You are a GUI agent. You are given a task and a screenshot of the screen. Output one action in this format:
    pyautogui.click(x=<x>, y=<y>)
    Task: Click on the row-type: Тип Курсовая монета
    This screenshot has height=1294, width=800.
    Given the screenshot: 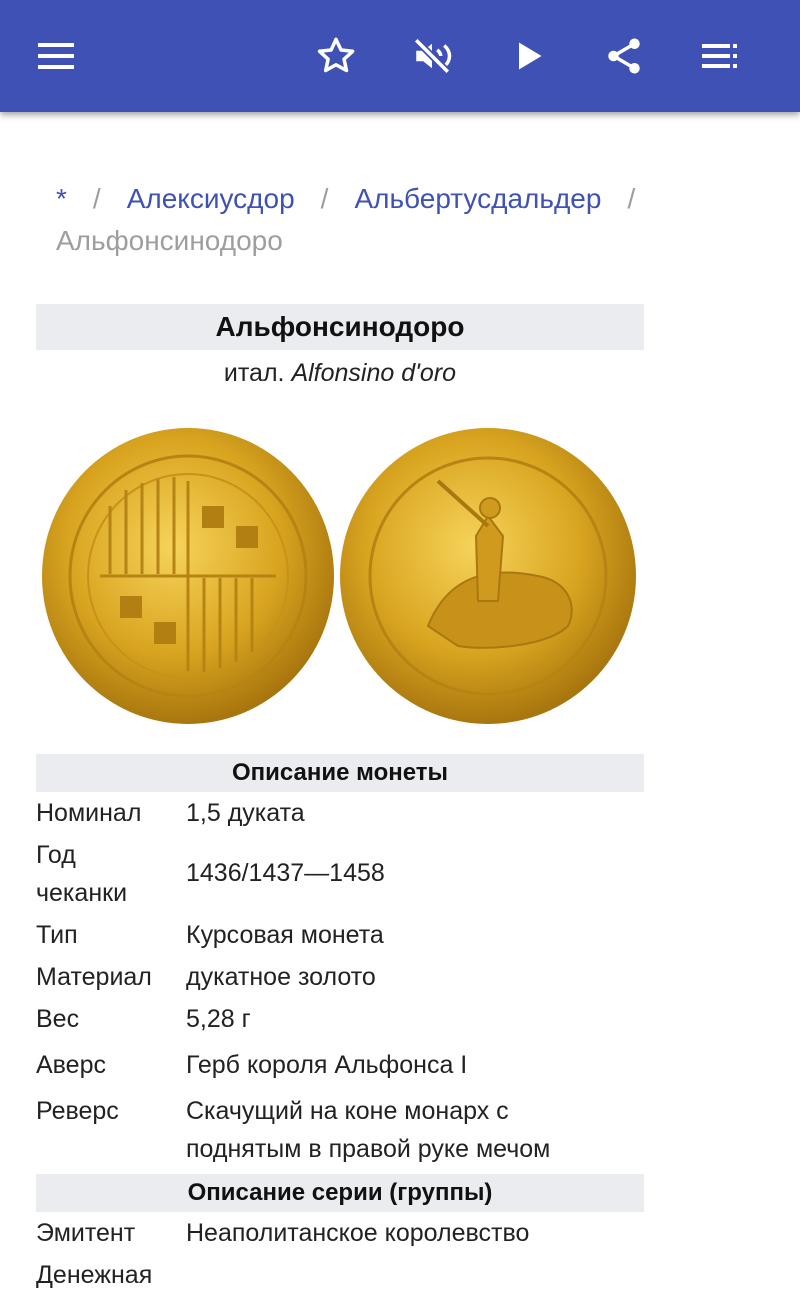 What is the action you would take?
    pyautogui.click(x=340, y=935)
    